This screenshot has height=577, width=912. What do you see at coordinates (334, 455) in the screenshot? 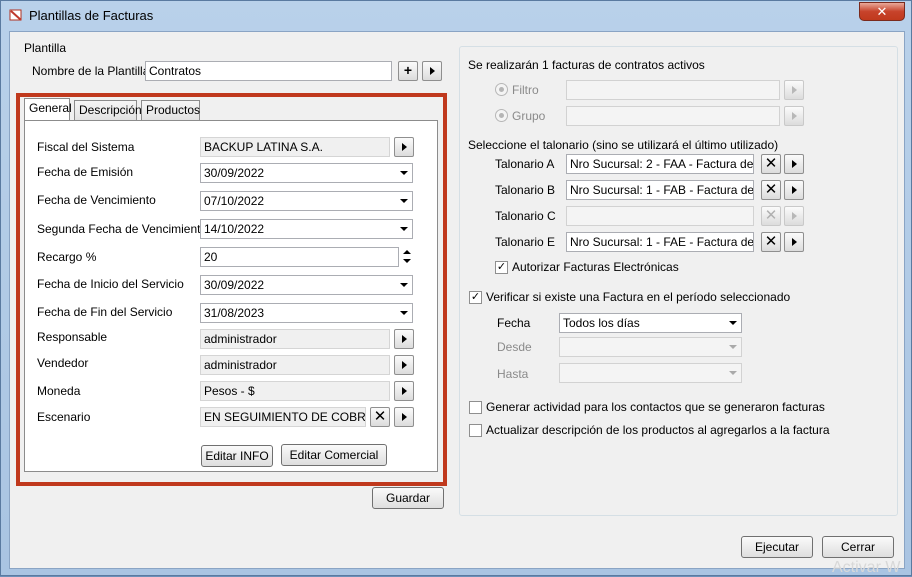
I see `editar-comercial-button: Editar Comercial` at bounding box center [334, 455].